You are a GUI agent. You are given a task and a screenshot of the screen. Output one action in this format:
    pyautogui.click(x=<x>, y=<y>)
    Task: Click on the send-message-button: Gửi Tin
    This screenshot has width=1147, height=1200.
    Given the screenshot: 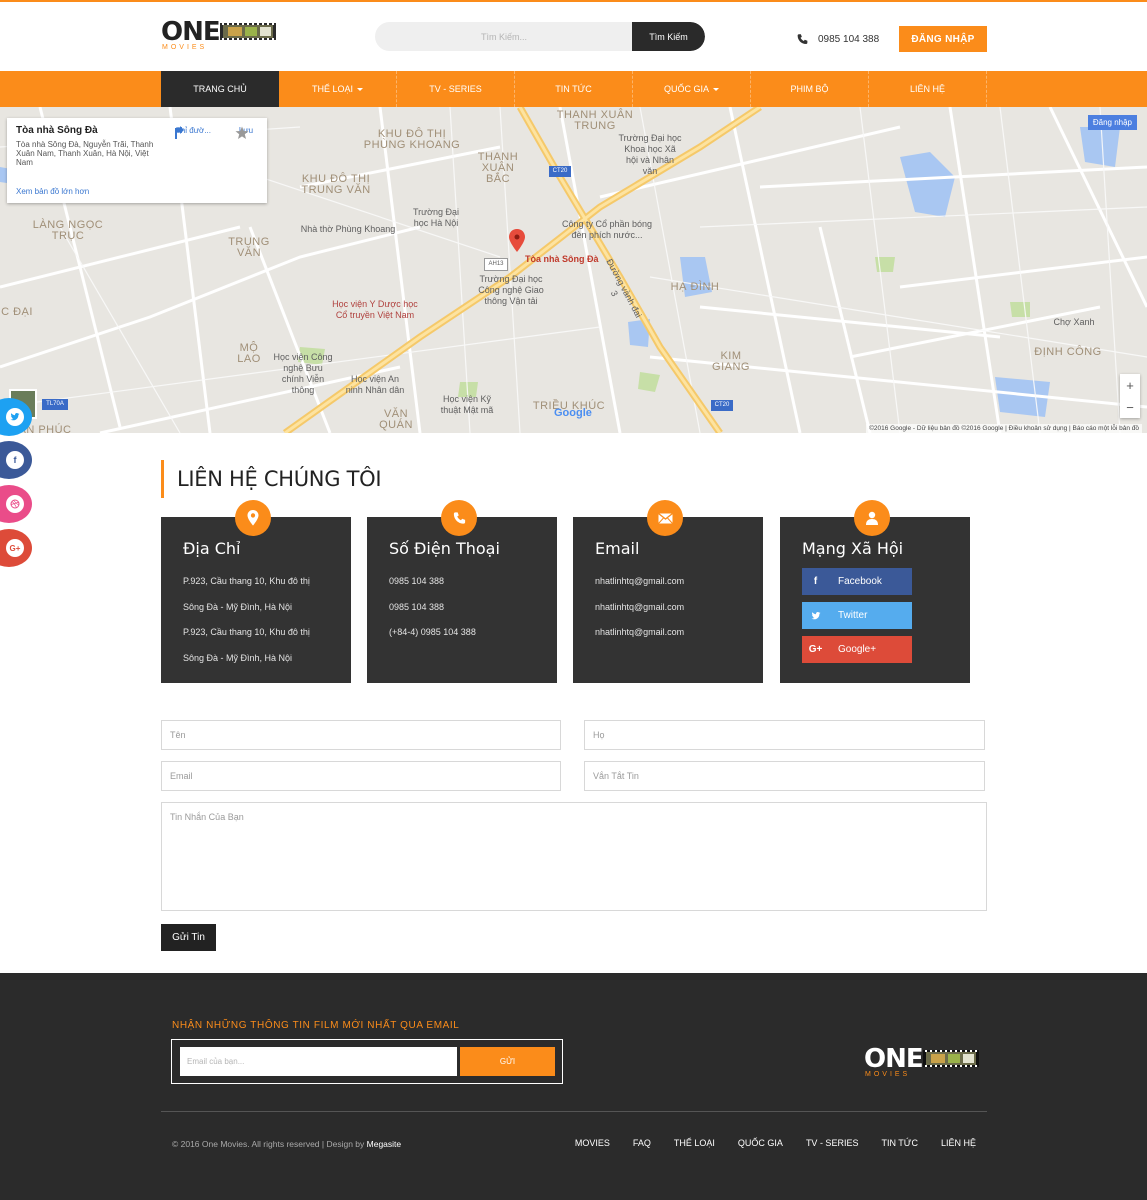 What is the action you would take?
    pyautogui.click(x=188, y=937)
    